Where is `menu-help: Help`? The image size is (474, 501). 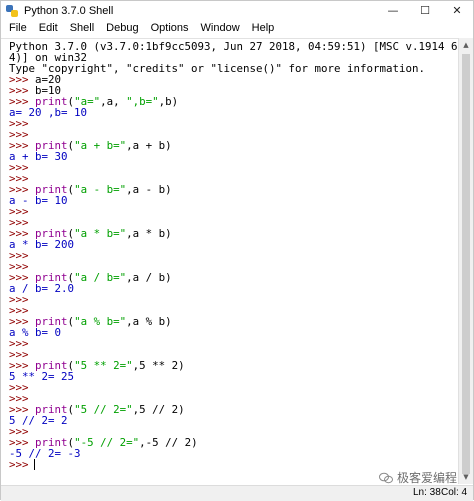
menu-help: Help is located at coordinates (263, 28).